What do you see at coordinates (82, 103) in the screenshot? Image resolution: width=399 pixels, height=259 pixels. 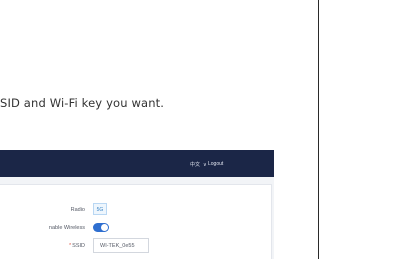 I see `instruction-text: SID and Wi‑Fi key you want.` at bounding box center [82, 103].